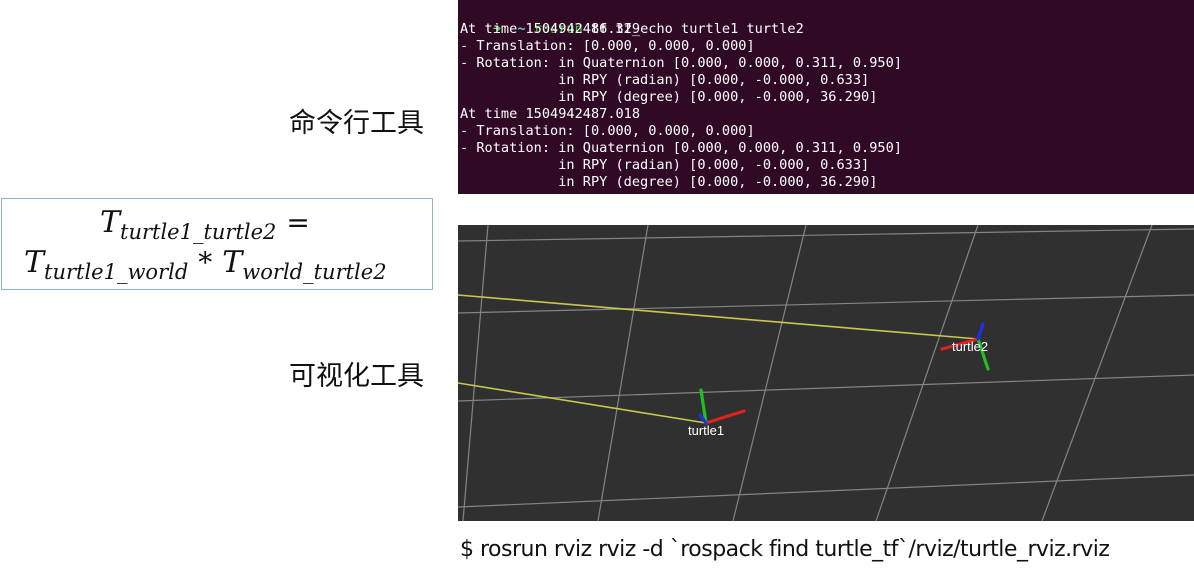 This screenshot has height=572, width=1194. I want to click on formula-sub-world-turtle2: world_turtle2, so click(314, 272).